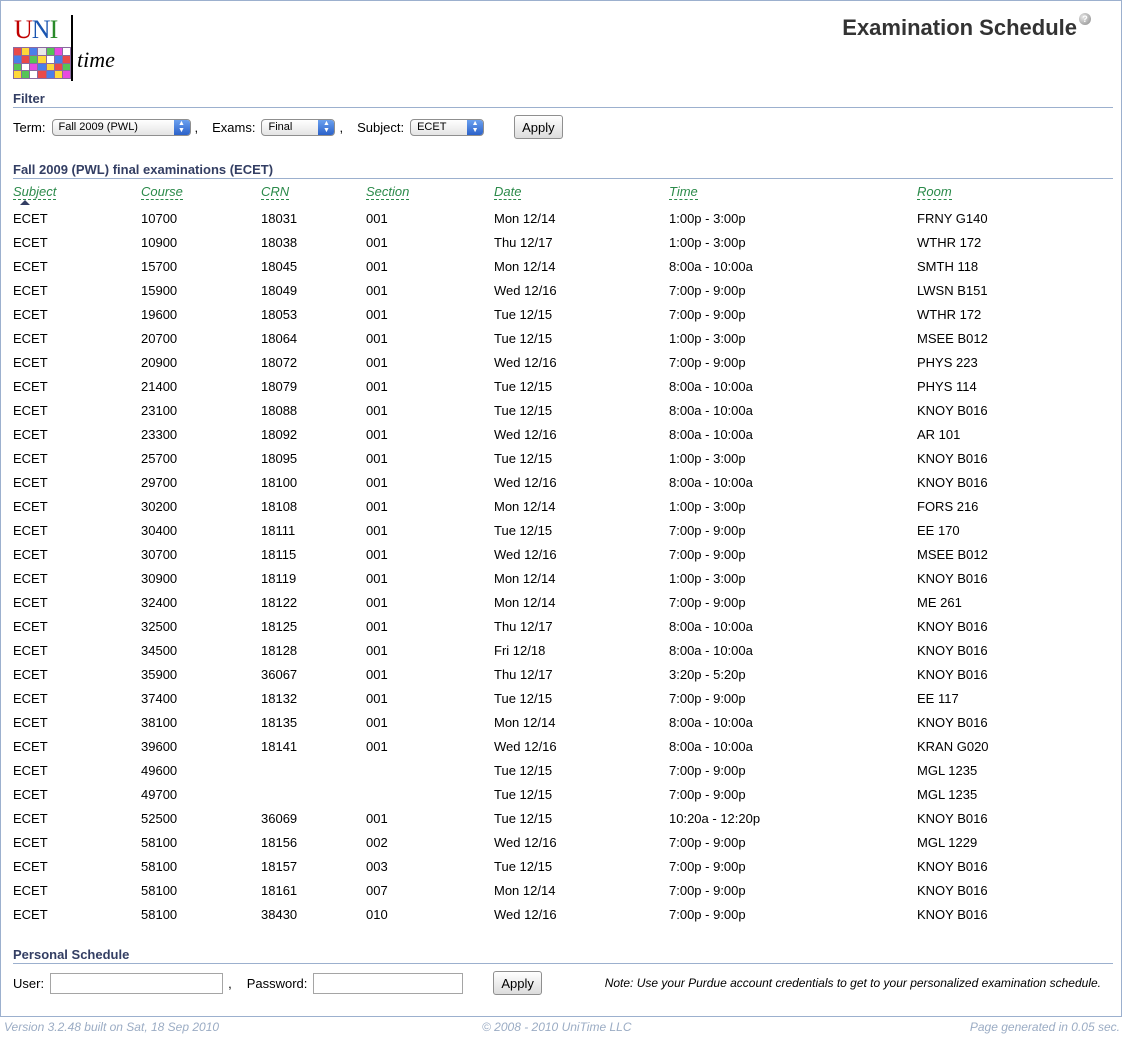 This screenshot has width=1124, height=1040. I want to click on cell-course: 23100, so click(159, 410).